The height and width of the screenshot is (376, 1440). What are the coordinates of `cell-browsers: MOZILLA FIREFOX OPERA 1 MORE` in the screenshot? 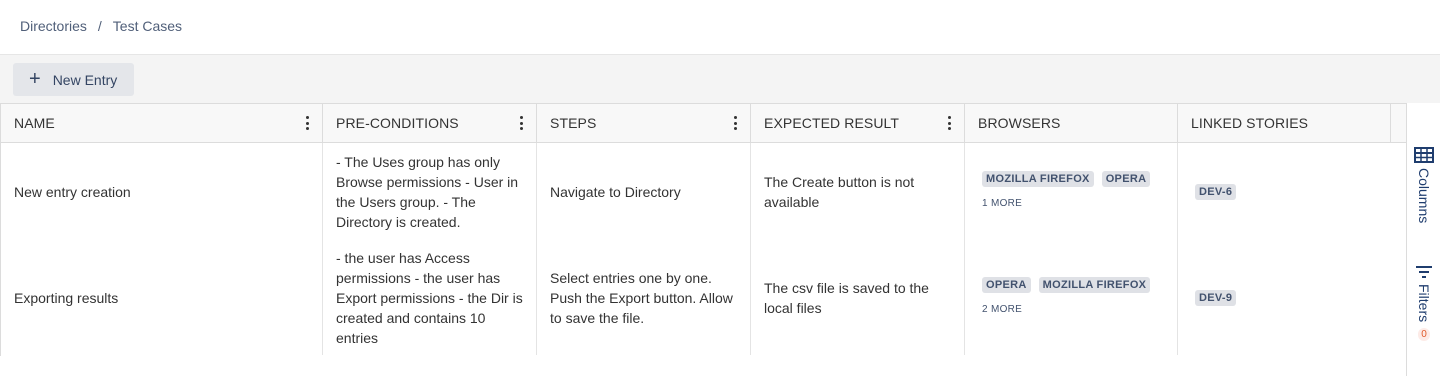 It's located at (1071, 192).